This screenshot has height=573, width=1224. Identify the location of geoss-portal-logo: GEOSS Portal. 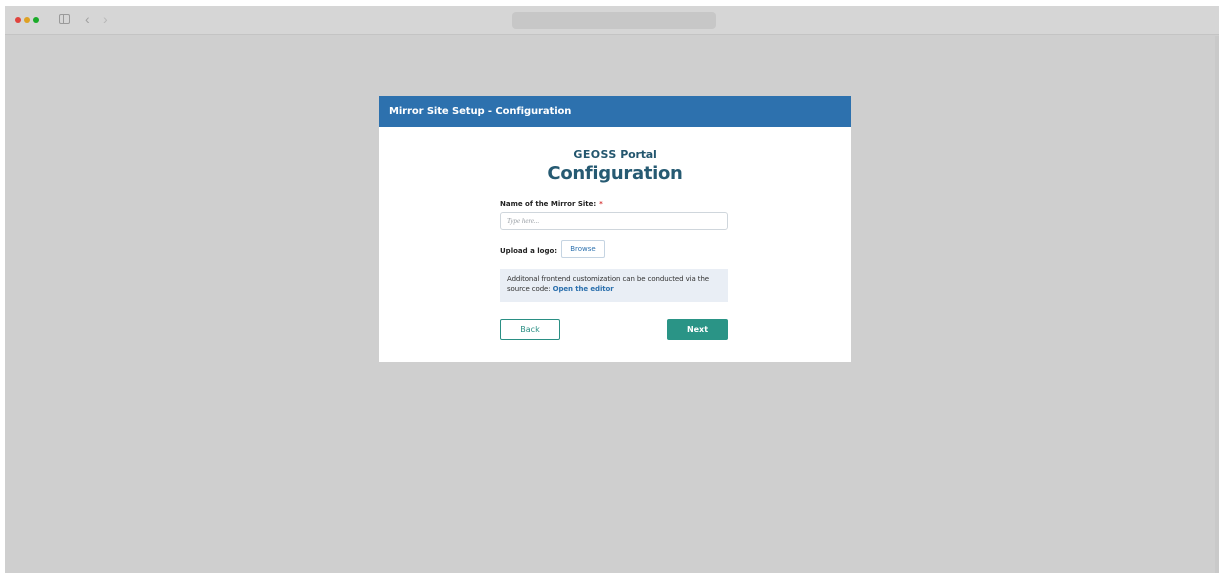
(615, 154).